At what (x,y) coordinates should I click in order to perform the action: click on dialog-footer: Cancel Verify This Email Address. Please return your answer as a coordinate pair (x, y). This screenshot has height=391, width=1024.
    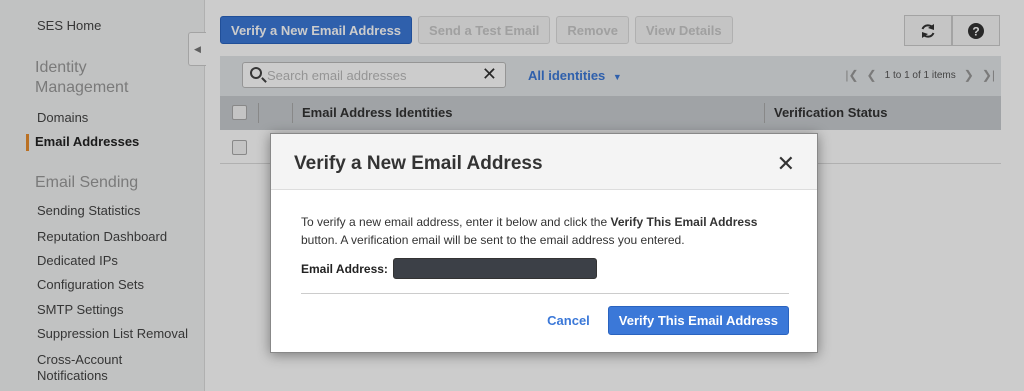
    Looking at the image, I should click on (668, 320).